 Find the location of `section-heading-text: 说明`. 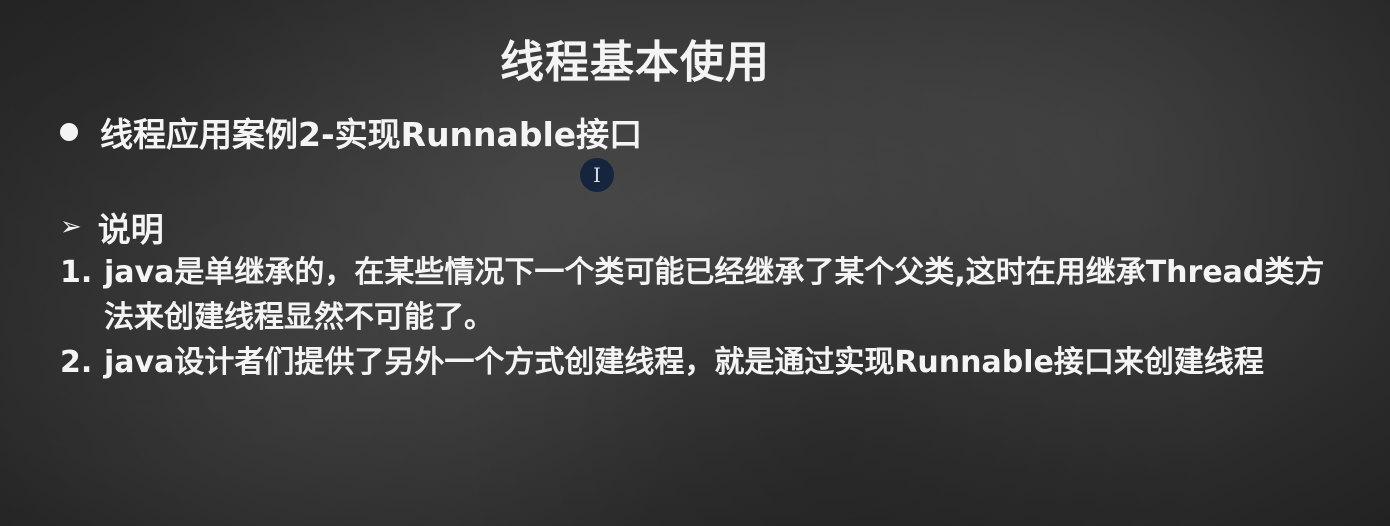

section-heading-text: 说明 is located at coordinates (130, 229).